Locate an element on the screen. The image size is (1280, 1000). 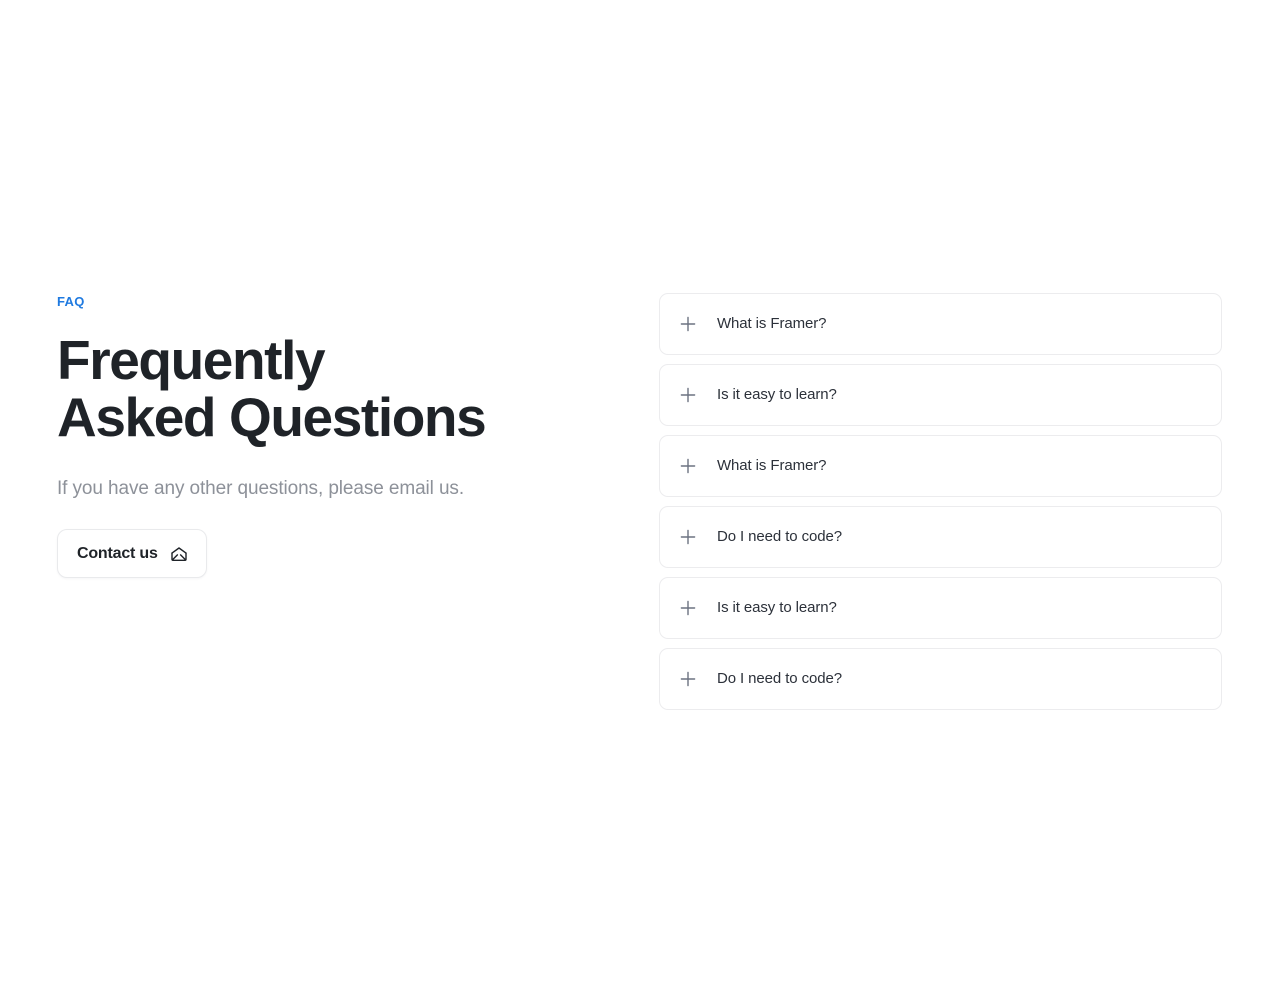
contact-us-button-label: Contact us is located at coordinates (117, 553).